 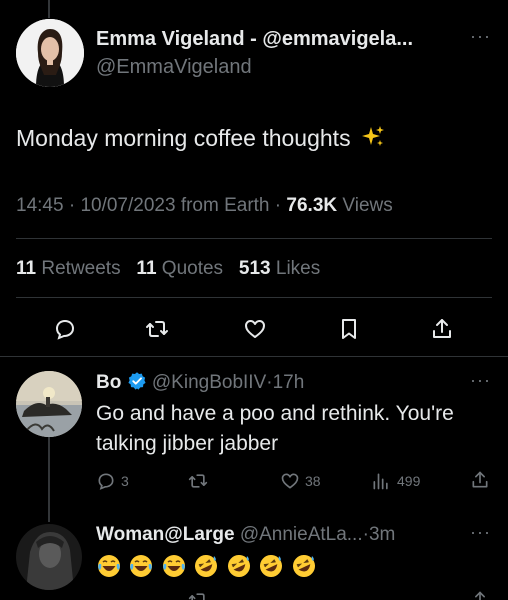 What do you see at coordinates (298, 268) in the screenshot?
I see `likes-label: Likes` at bounding box center [298, 268].